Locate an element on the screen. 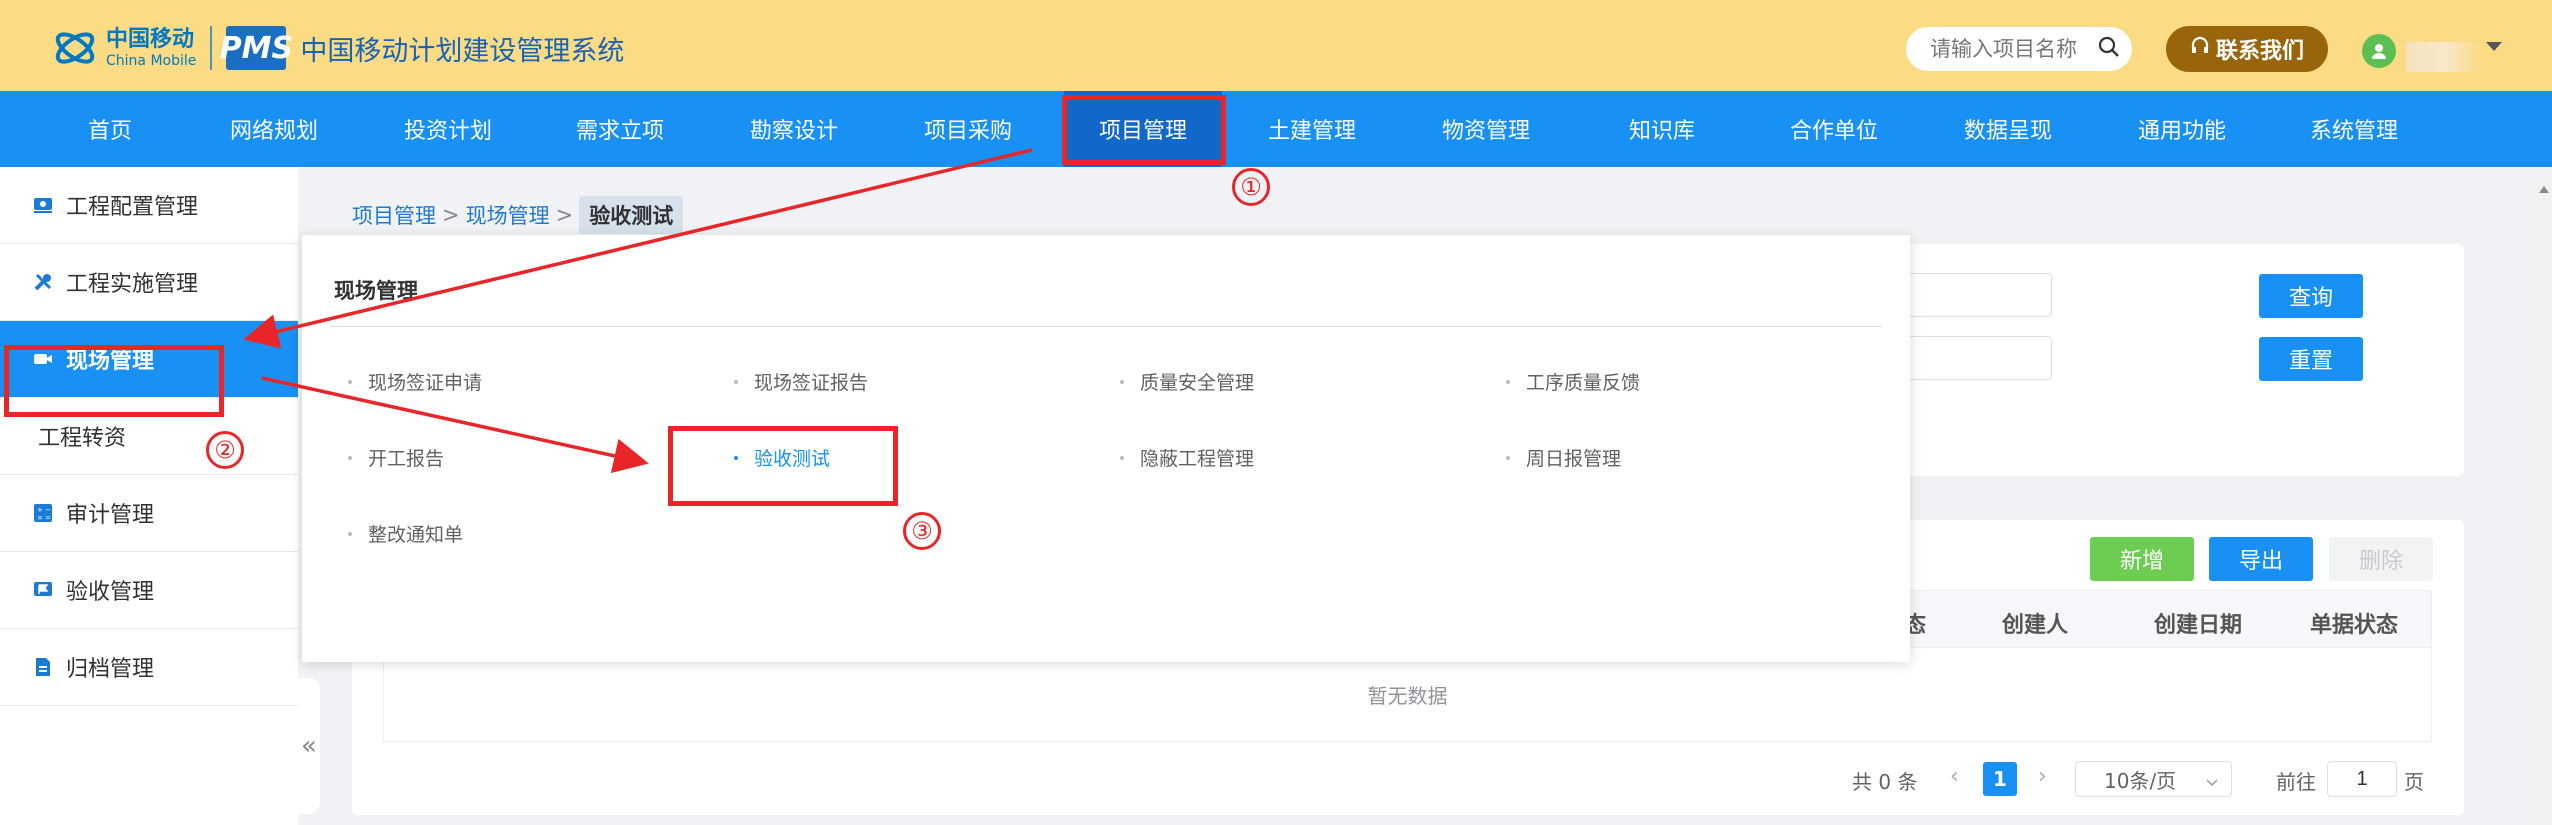 This screenshot has height=825, width=2552. brand-en: China Mobile is located at coordinates (151, 60).